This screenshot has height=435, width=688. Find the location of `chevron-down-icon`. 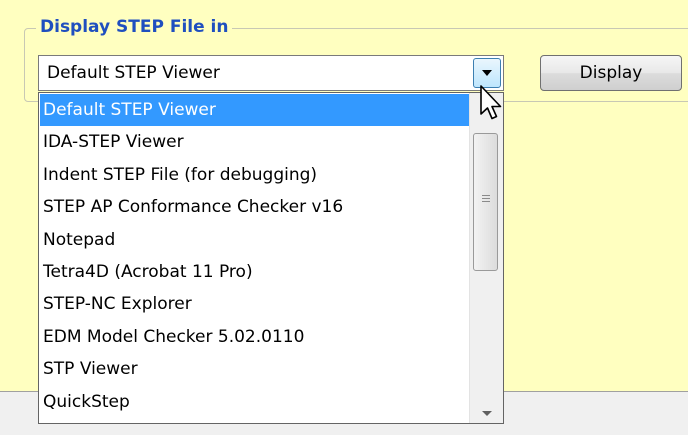

chevron-down-icon is located at coordinates (487, 73).